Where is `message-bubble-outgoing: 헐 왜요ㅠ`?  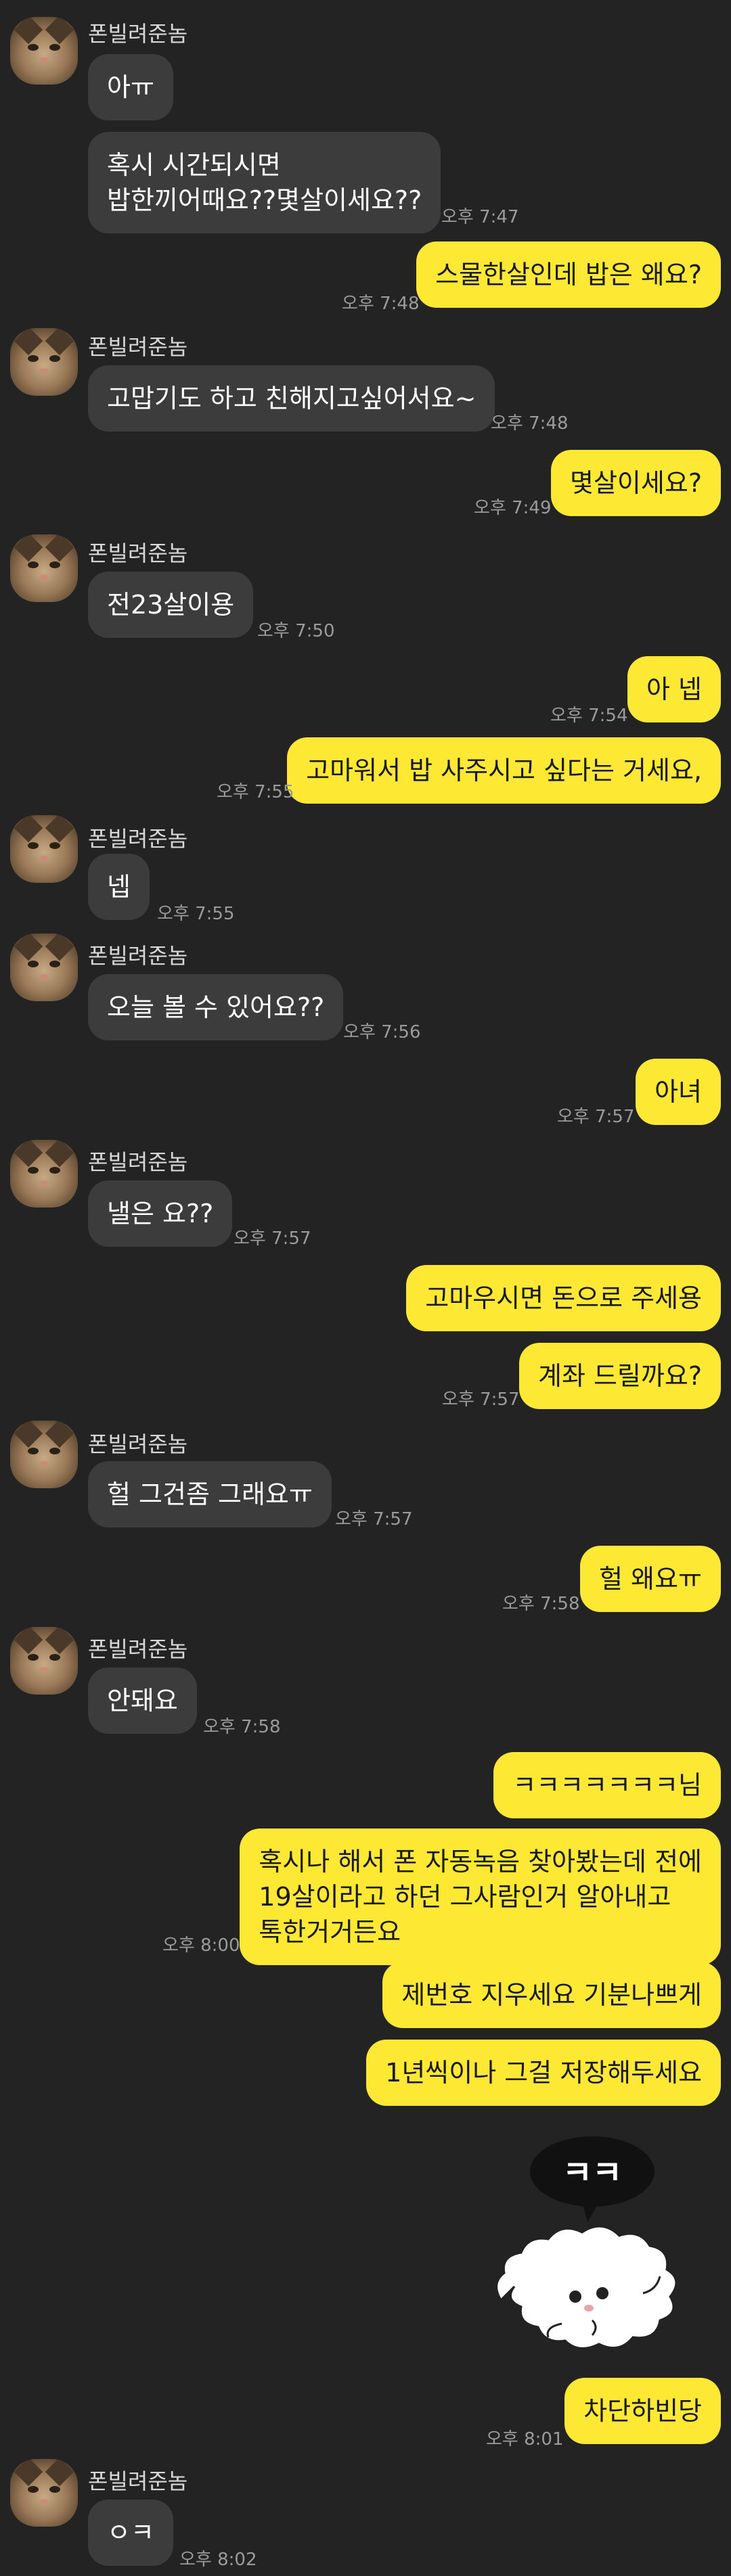
message-bubble-outgoing: 헐 왜요ㅠ is located at coordinates (650, 1579).